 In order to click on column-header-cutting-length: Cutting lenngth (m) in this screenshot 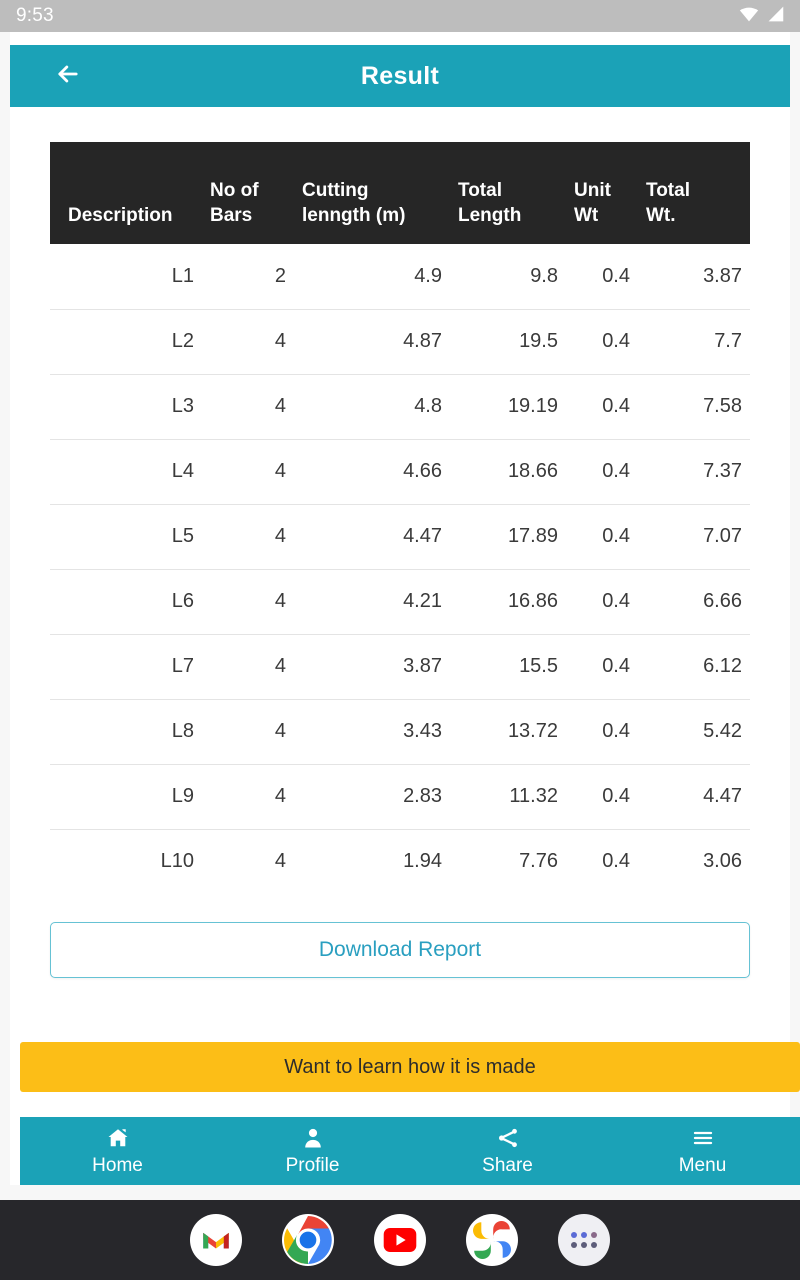, I will do `click(372, 193)`.